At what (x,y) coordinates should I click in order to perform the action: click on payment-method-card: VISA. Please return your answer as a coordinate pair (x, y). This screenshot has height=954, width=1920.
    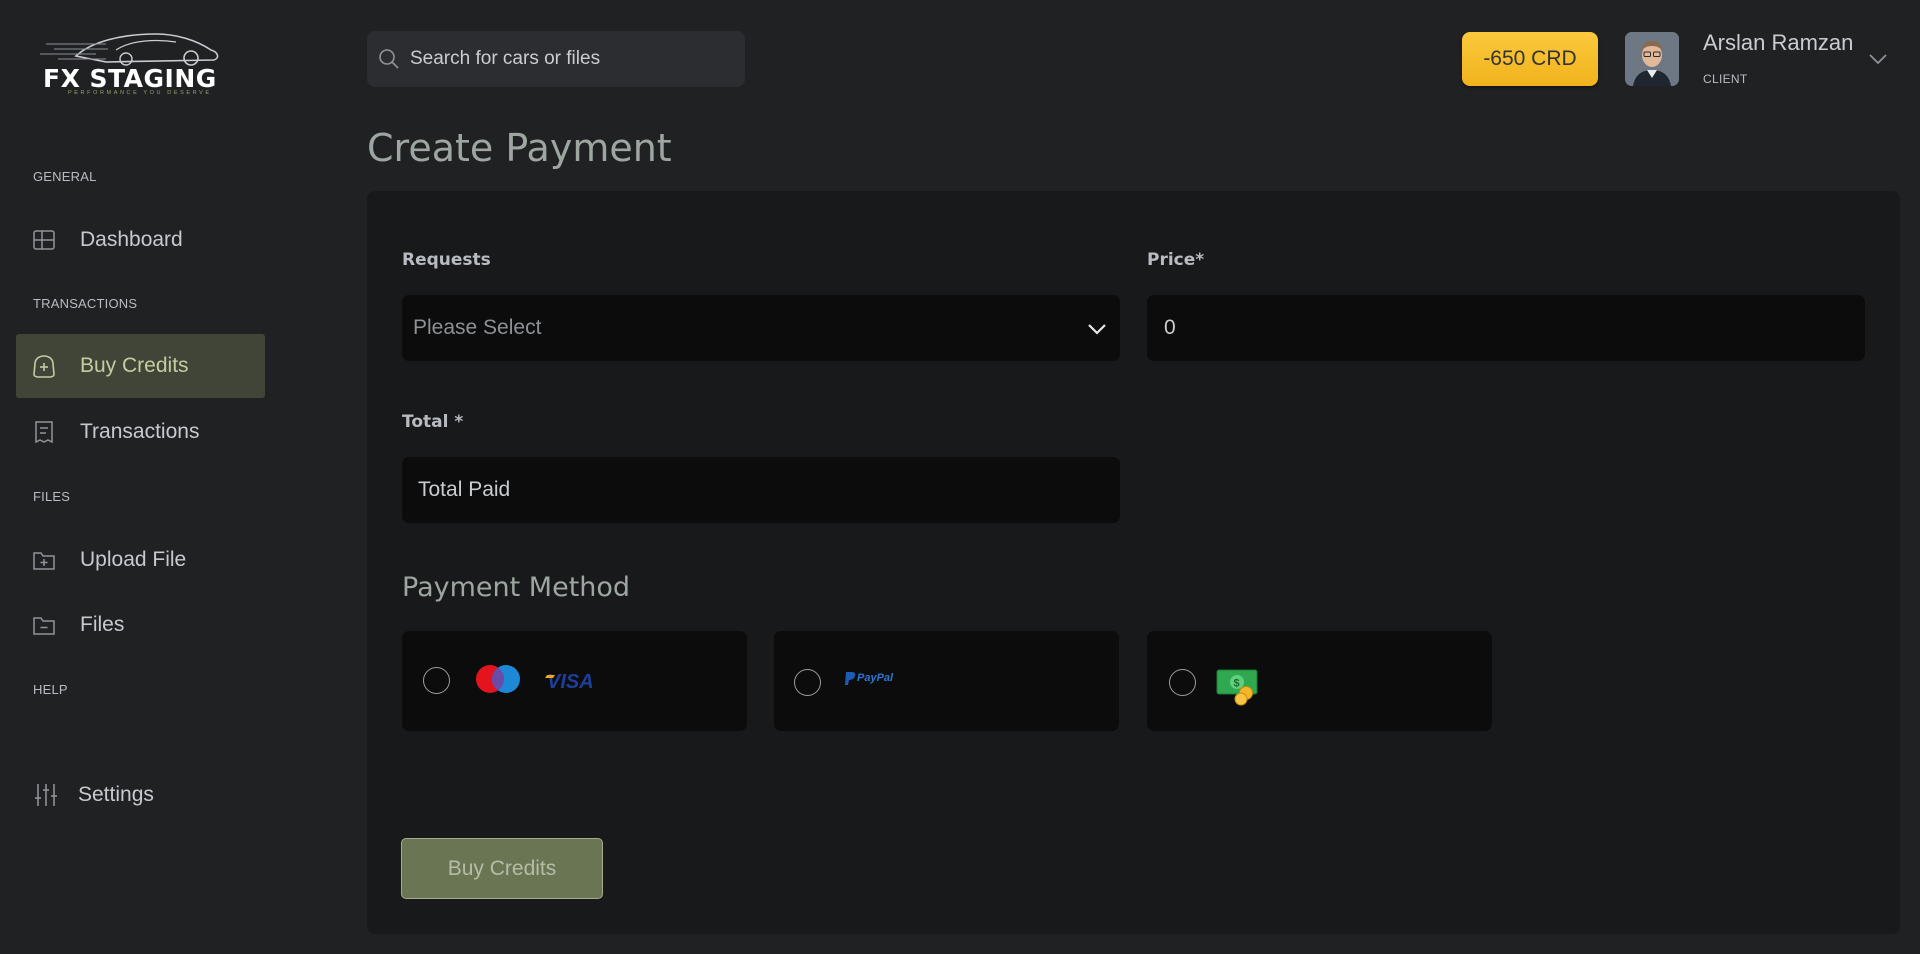
    Looking at the image, I should click on (574, 681).